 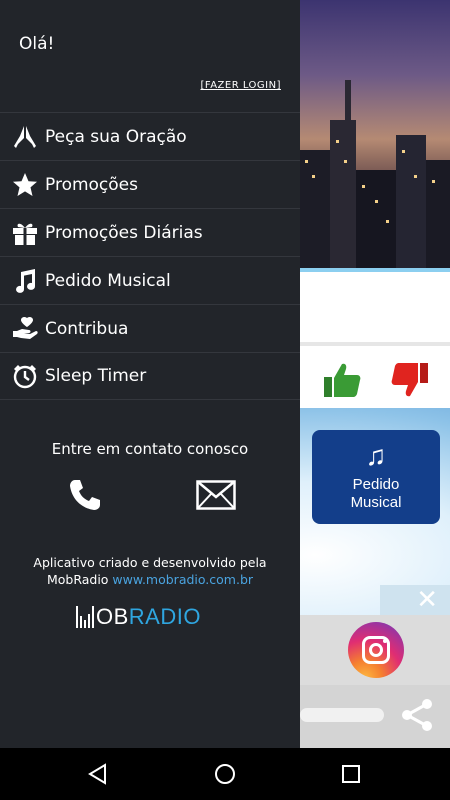 I want to click on logo-radio: RADIO, so click(x=164, y=616).